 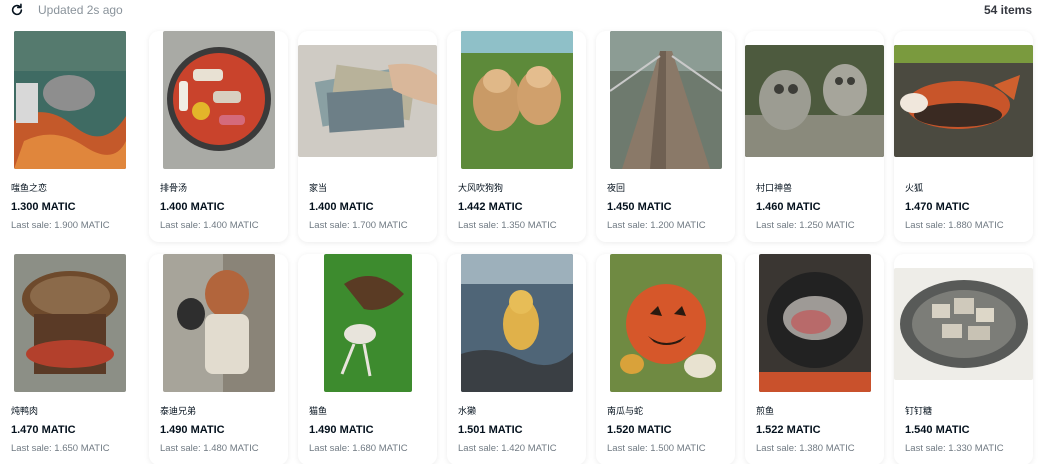 What do you see at coordinates (774, 189) in the screenshot?
I see `nft-name: 村口神兽` at bounding box center [774, 189].